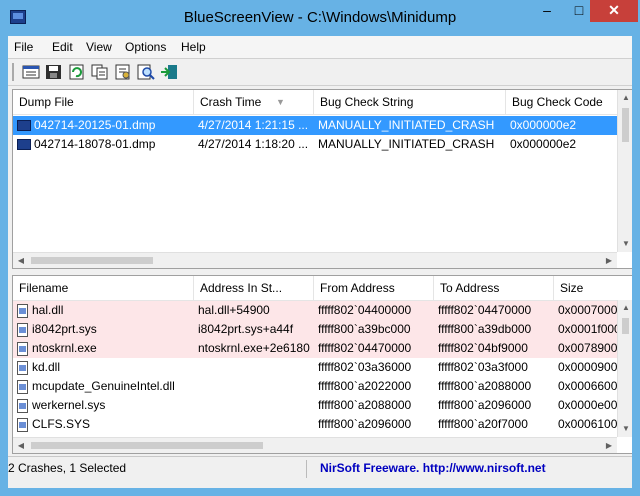  I want to click on filename-cell: i8042prt.sys, so click(103, 329).